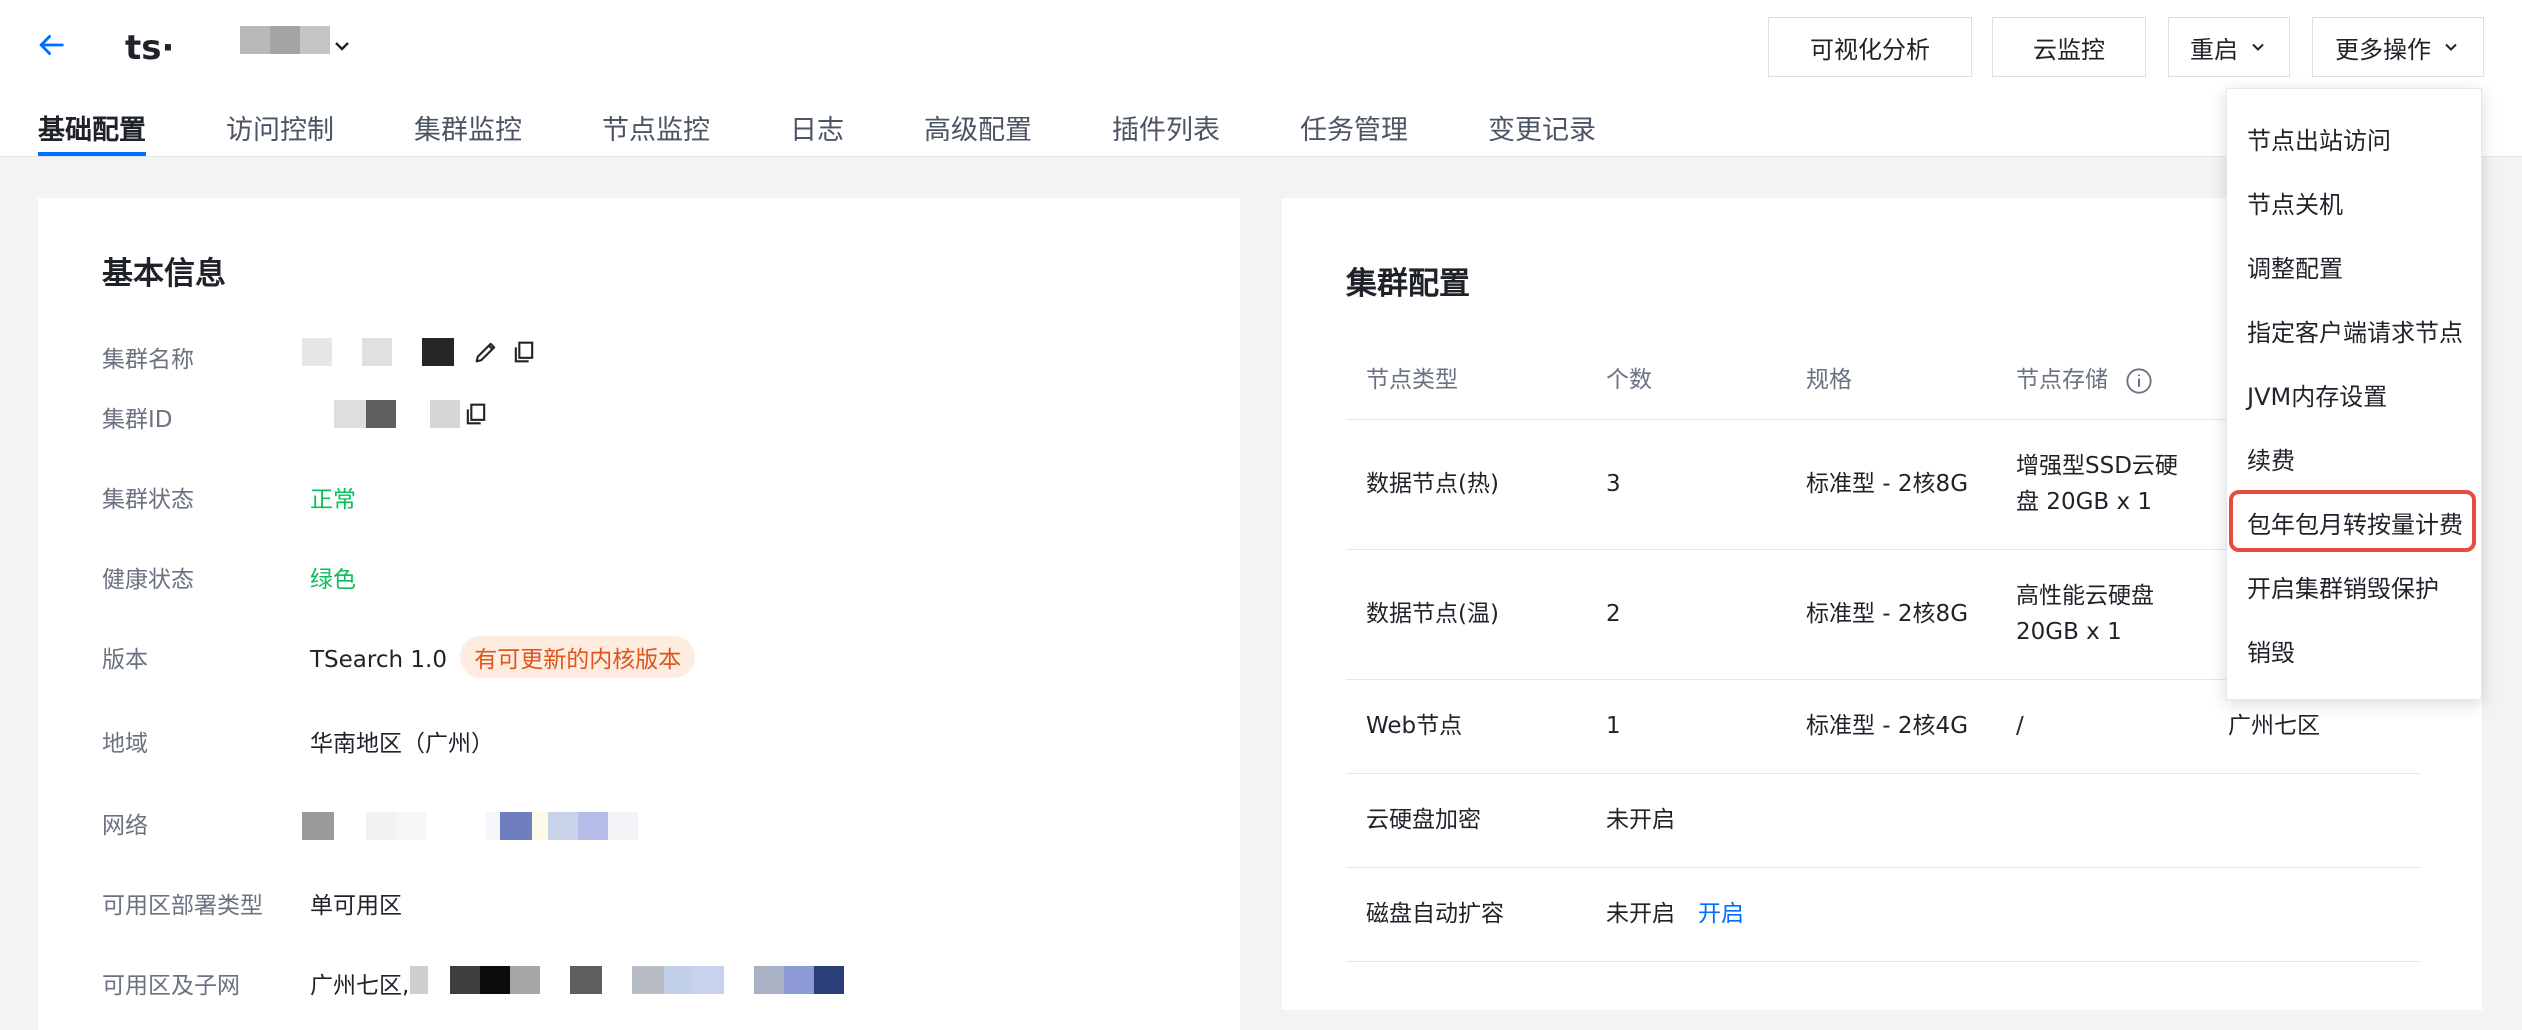 This screenshot has height=1030, width=2522. What do you see at coordinates (182, 906) in the screenshot?
I see `az-deploy-type-label: 可用区部署类型` at bounding box center [182, 906].